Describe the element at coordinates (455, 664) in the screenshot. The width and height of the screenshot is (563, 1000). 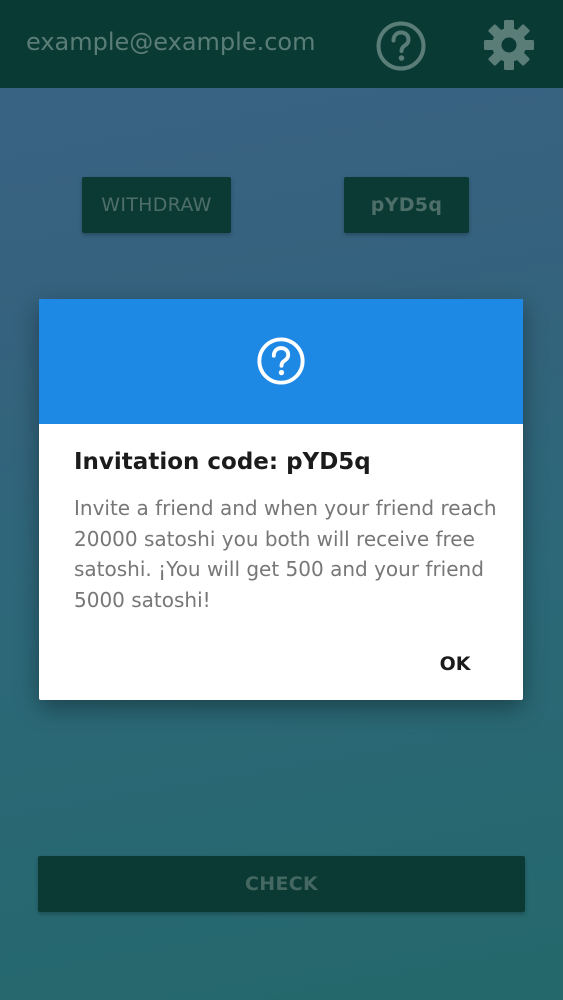
I see `ok-button: OK` at that location.